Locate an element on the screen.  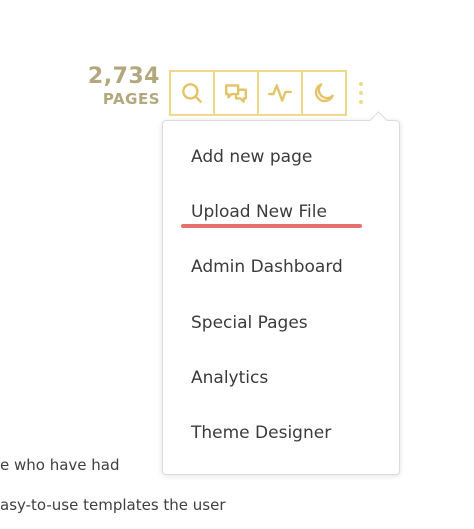
discussions-button is located at coordinates (236, 93).